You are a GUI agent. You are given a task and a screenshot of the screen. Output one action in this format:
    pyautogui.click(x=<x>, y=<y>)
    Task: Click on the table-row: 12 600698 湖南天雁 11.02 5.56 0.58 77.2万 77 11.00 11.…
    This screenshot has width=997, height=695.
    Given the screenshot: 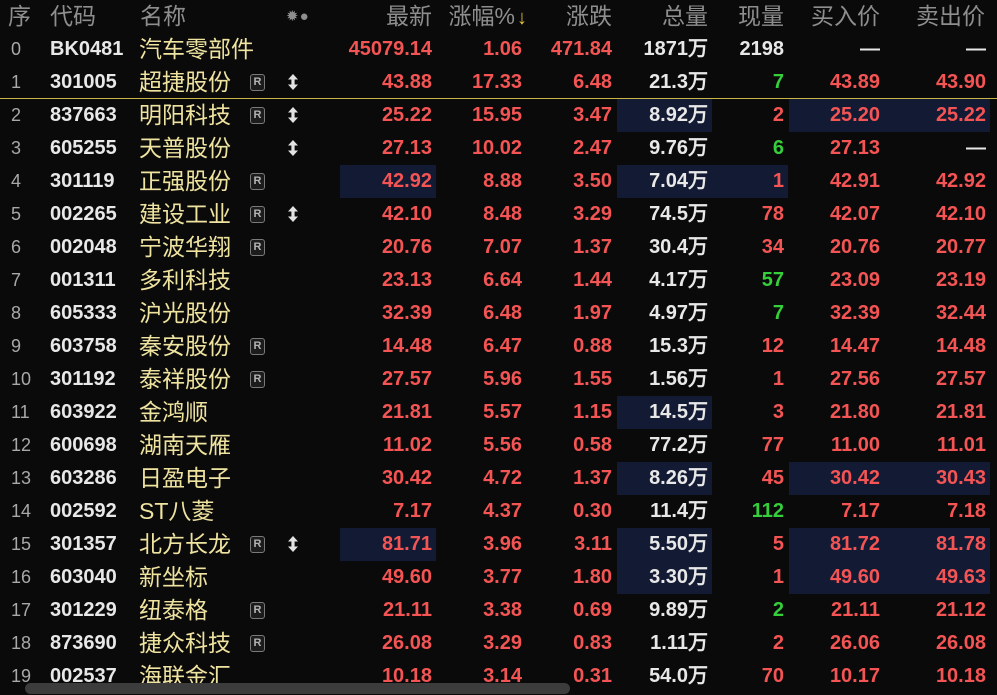 What is the action you would take?
    pyautogui.click(x=498, y=445)
    